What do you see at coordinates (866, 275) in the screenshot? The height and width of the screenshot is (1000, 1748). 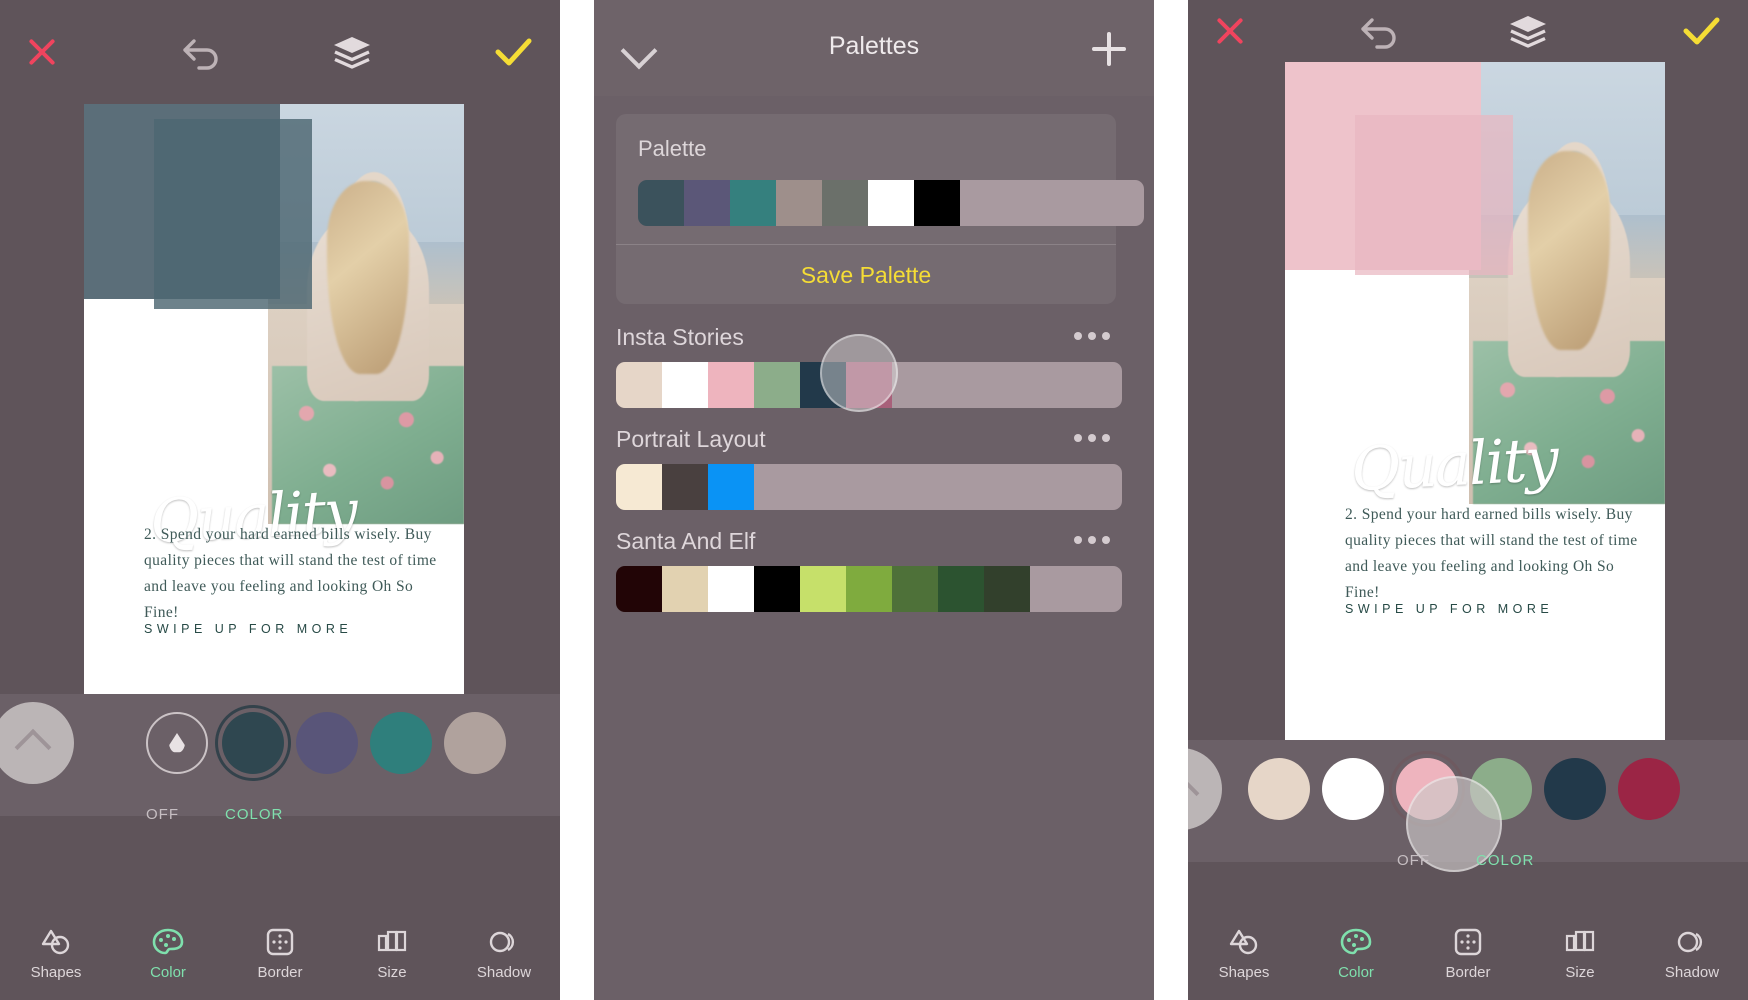 I see `save-palette-button: Save Palette` at bounding box center [866, 275].